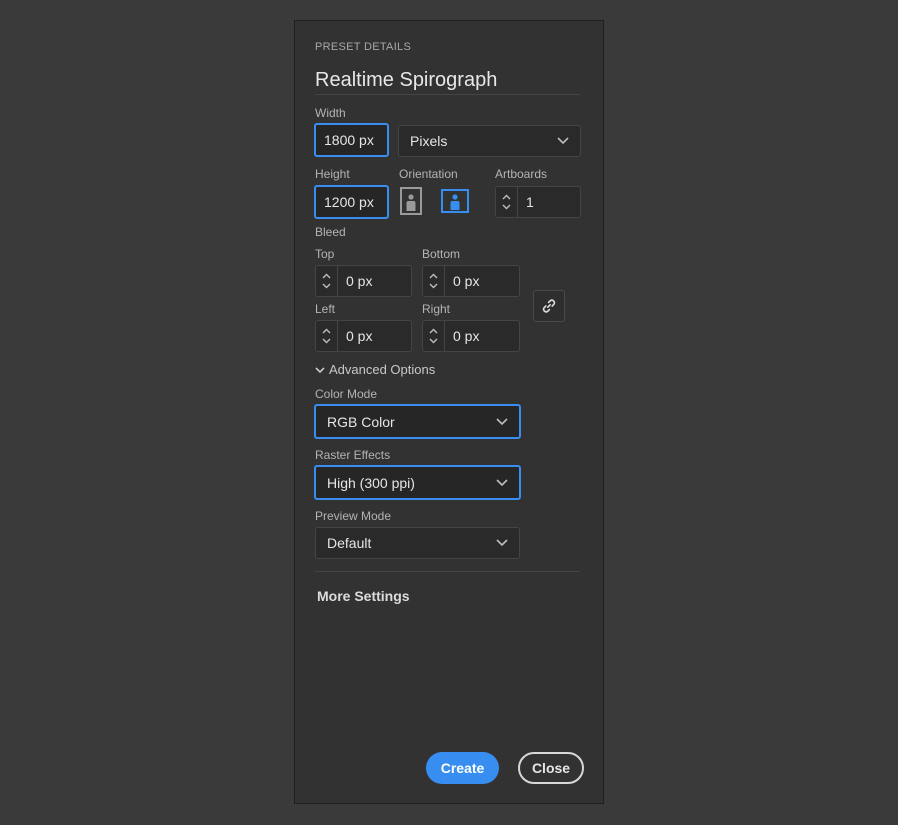 Image resolution: width=898 pixels, height=825 pixels. I want to click on portrait-orientation-icon, so click(411, 201).